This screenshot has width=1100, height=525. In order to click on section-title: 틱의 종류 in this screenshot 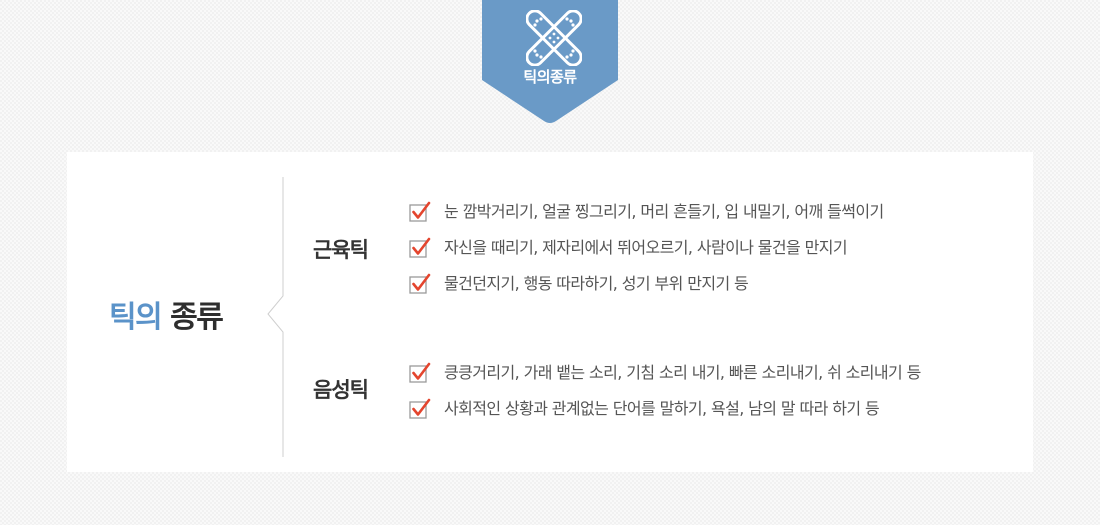, I will do `click(184, 314)`.